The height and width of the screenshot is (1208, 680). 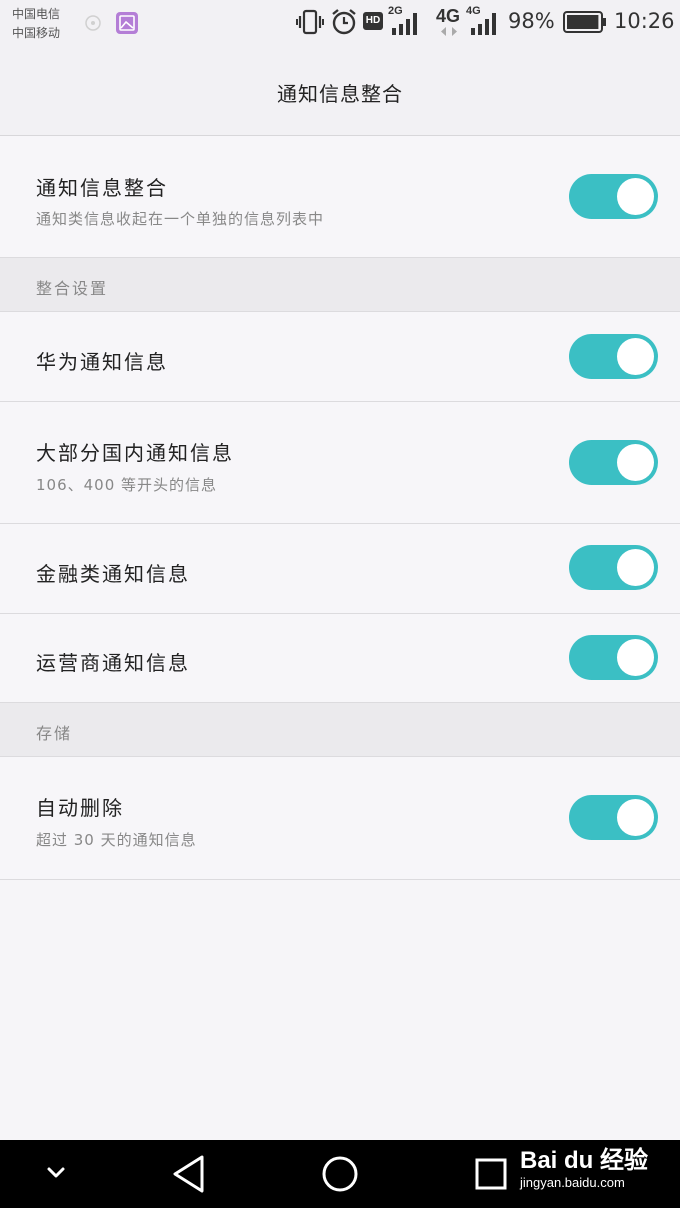 What do you see at coordinates (340, 197) in the screenshot?
I see `master-toggle-row: 通知信息整合 通知类信息收起在一个单独的信息列表中` at bounding box center [340, 197].